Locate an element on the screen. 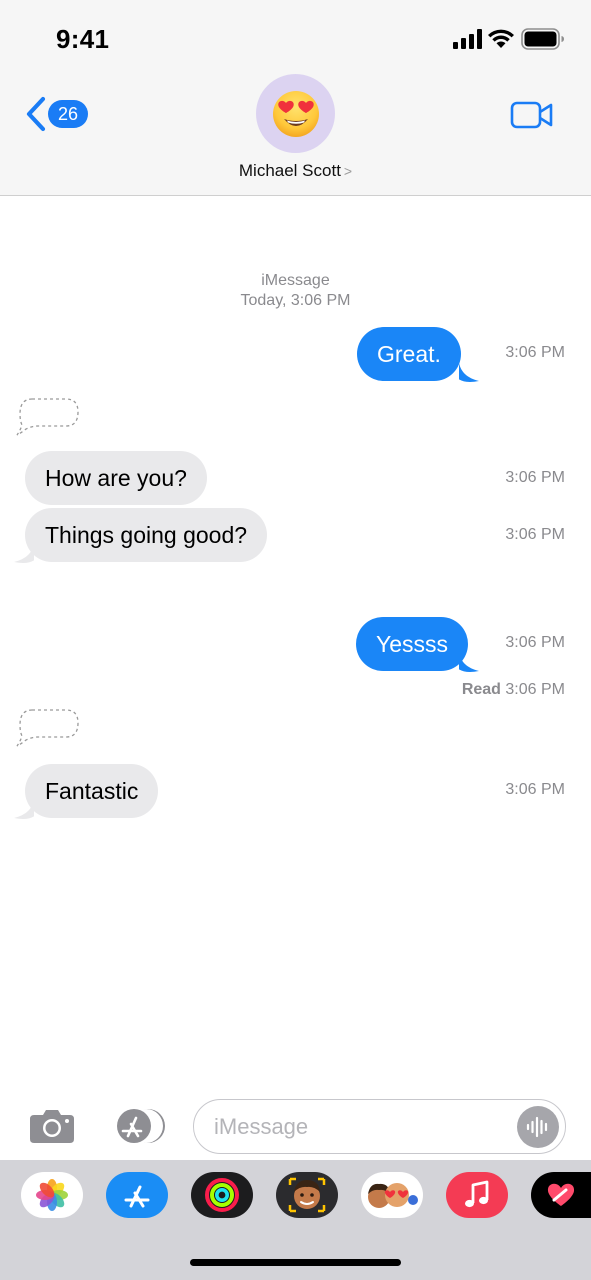 The height and width of the screenshot is (1280, 591). service-label: iMessage is located at coordinates (295, 280).